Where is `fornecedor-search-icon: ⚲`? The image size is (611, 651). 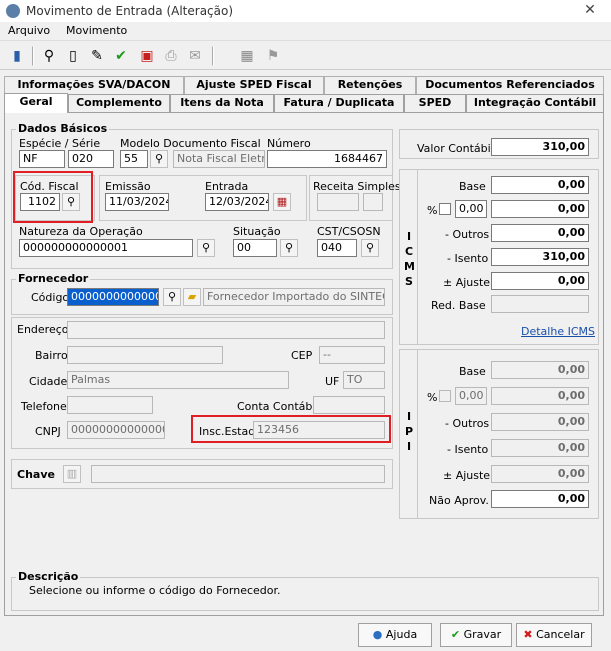
fornecedor-search-icon: ⚲ is located at coordinates (172, 297).